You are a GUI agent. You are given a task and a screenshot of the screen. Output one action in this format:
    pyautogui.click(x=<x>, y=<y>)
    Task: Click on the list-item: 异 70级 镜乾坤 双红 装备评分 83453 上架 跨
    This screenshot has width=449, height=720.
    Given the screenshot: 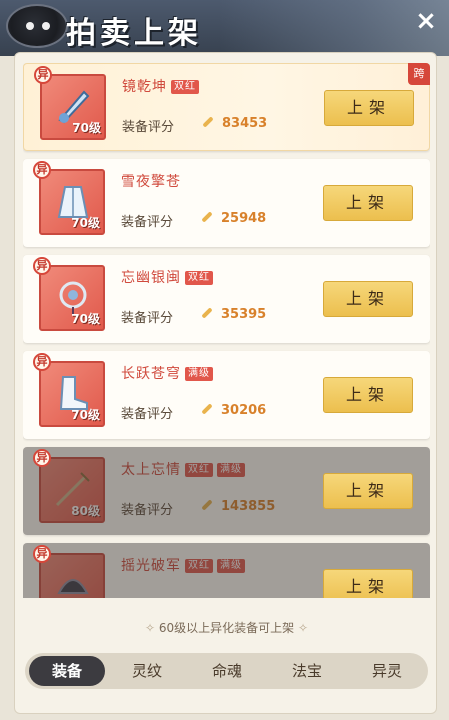 What is the action you would take?
    pyautogui.click(x=226, y=107)
    